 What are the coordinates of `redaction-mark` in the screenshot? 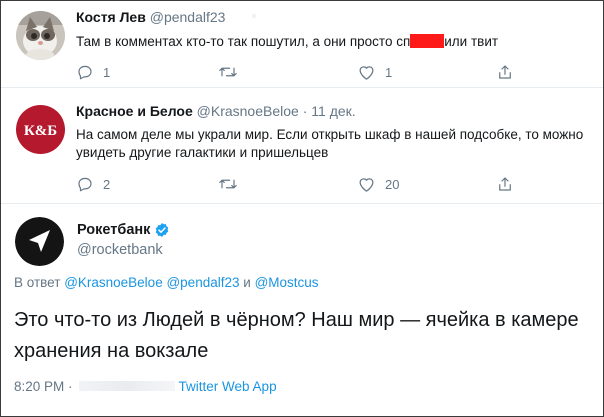 It's located at (427, 41).